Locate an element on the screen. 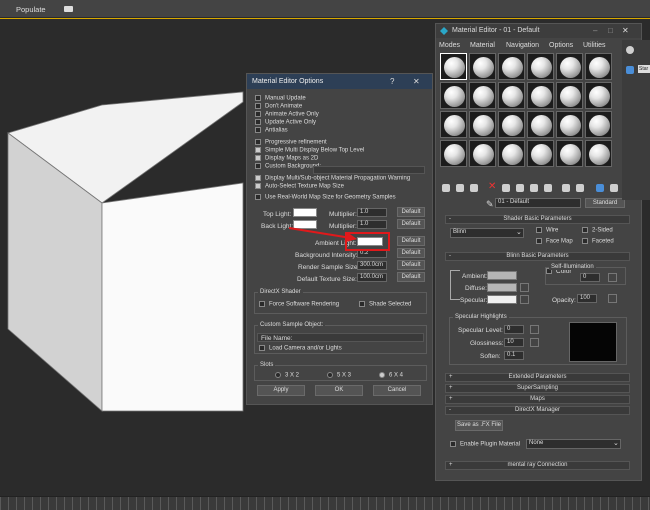 This screenshot has height=510, width=650. glossiness-map-button is located at coordinates (534, 342).